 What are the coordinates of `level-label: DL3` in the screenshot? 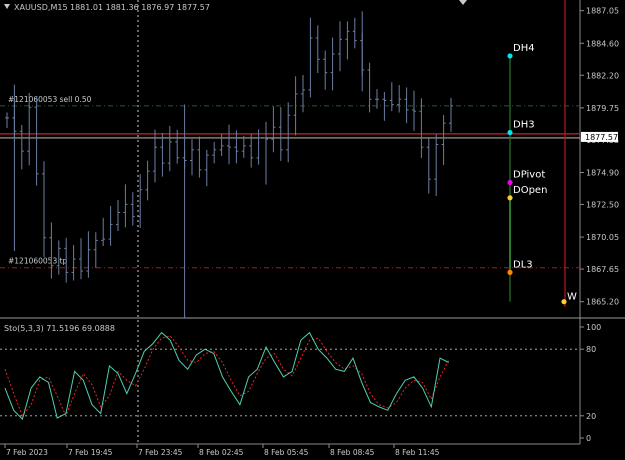 It's located at (523, 264).